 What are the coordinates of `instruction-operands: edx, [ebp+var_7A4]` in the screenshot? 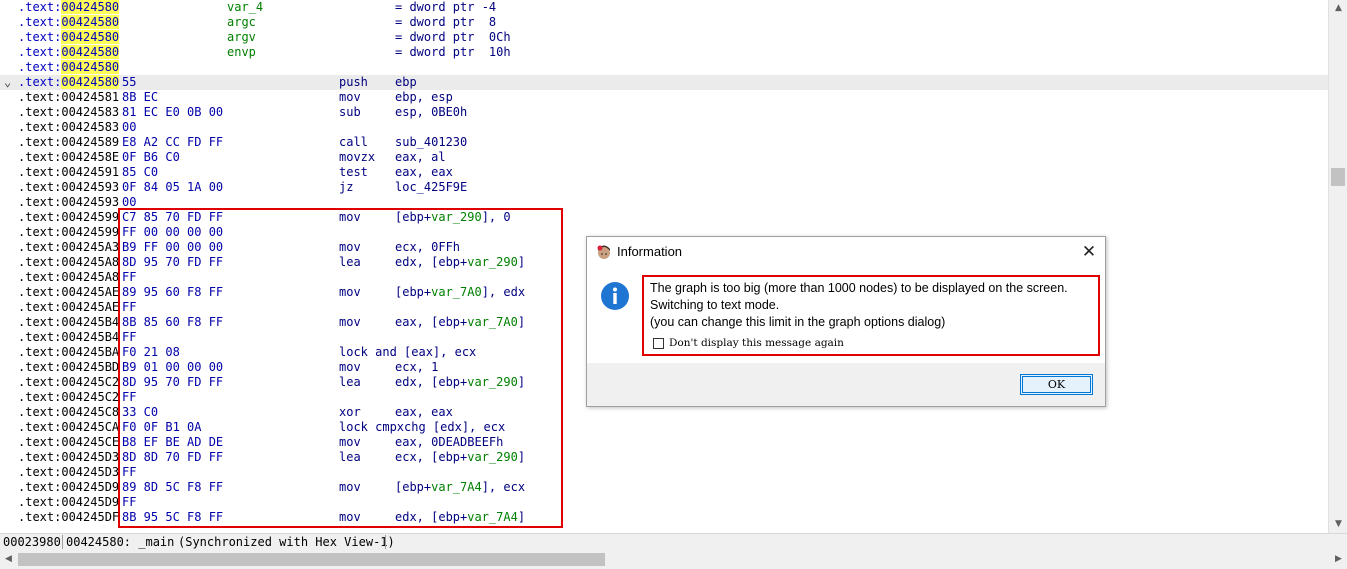 It's located at (460, 517).